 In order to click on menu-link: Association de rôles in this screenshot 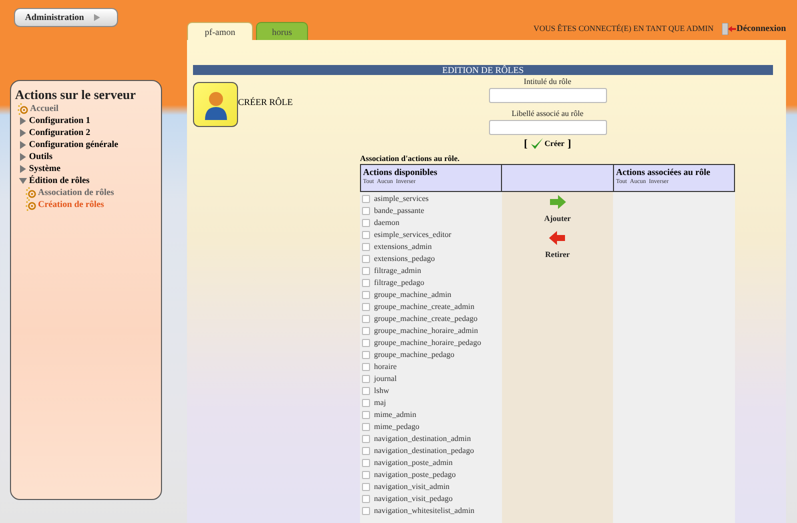, I will do `click(76, 193)`.